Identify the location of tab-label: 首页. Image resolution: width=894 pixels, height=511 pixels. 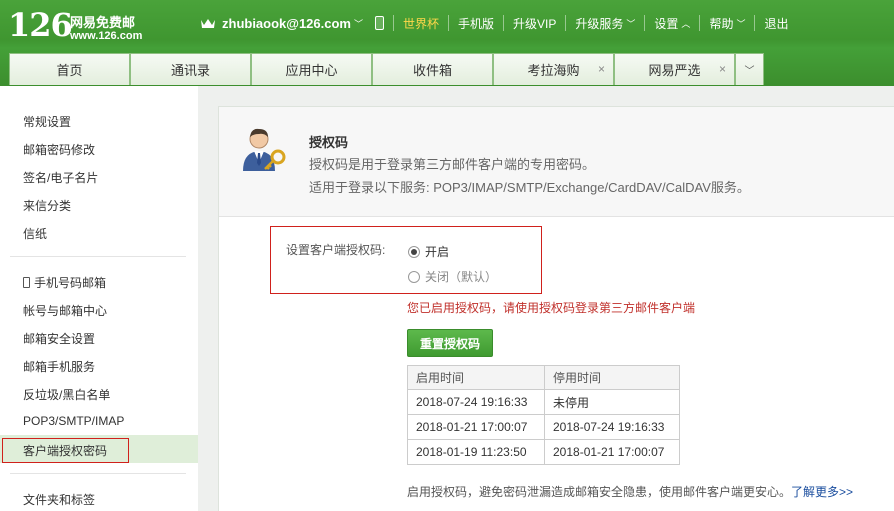
(69, 70).